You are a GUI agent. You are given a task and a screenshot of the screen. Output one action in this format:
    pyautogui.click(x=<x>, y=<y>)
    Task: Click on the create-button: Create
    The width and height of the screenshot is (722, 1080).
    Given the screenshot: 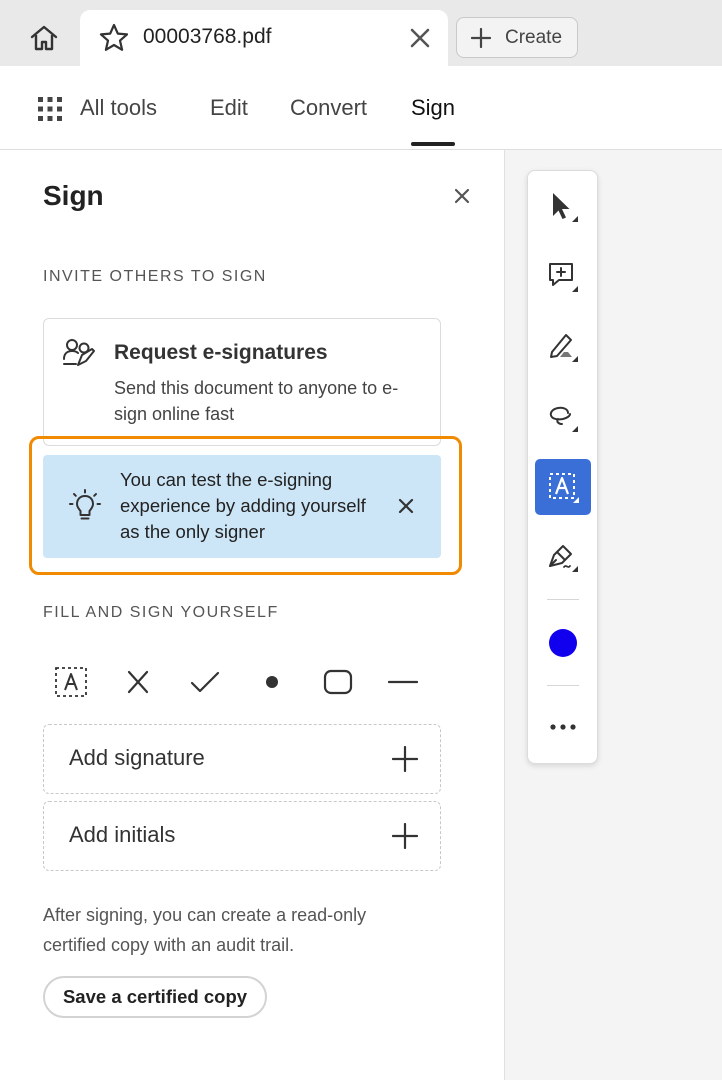 What is the action you would take?
    pyautogui.click(x=517, y=37)
    